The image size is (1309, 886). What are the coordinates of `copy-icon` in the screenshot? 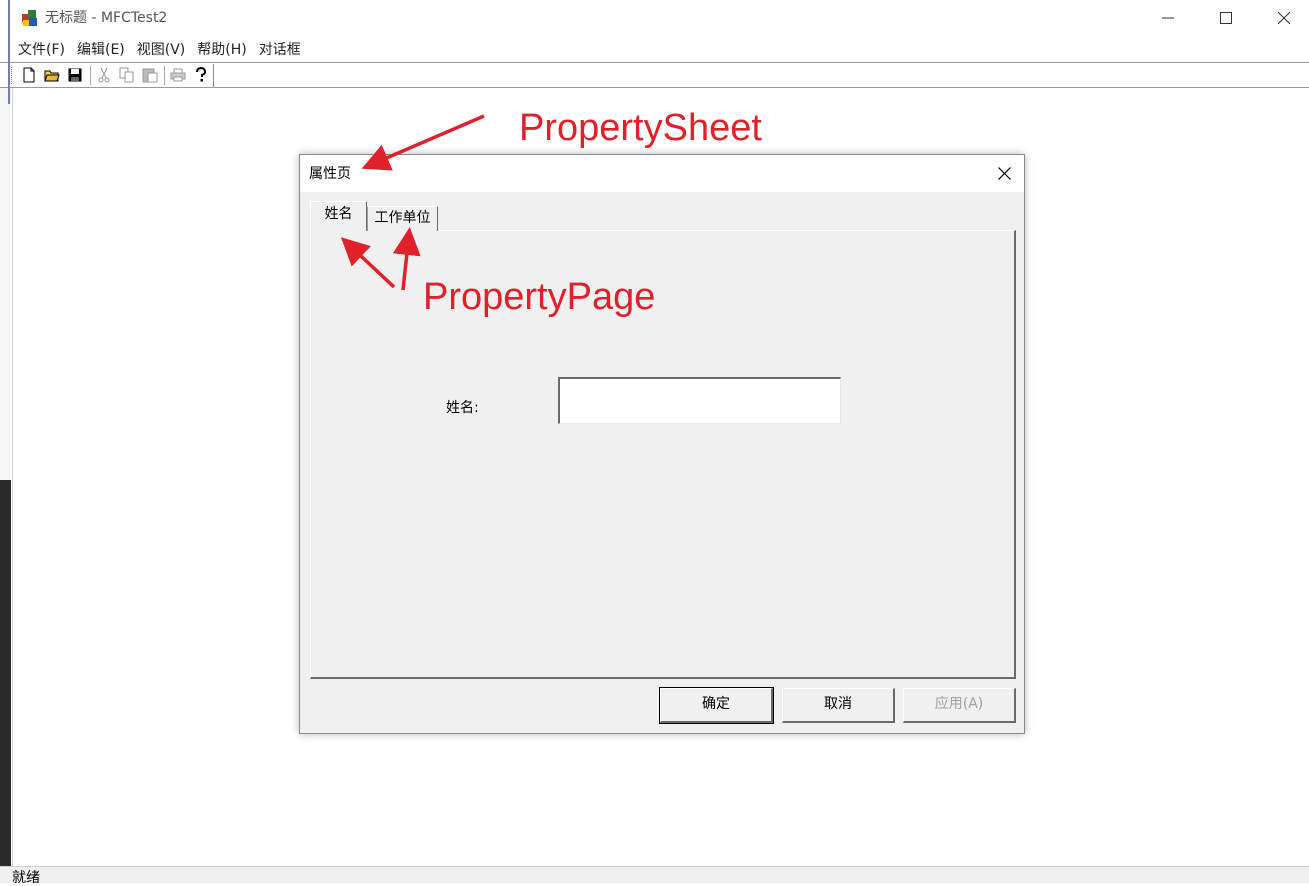 It's located at (126, 75).